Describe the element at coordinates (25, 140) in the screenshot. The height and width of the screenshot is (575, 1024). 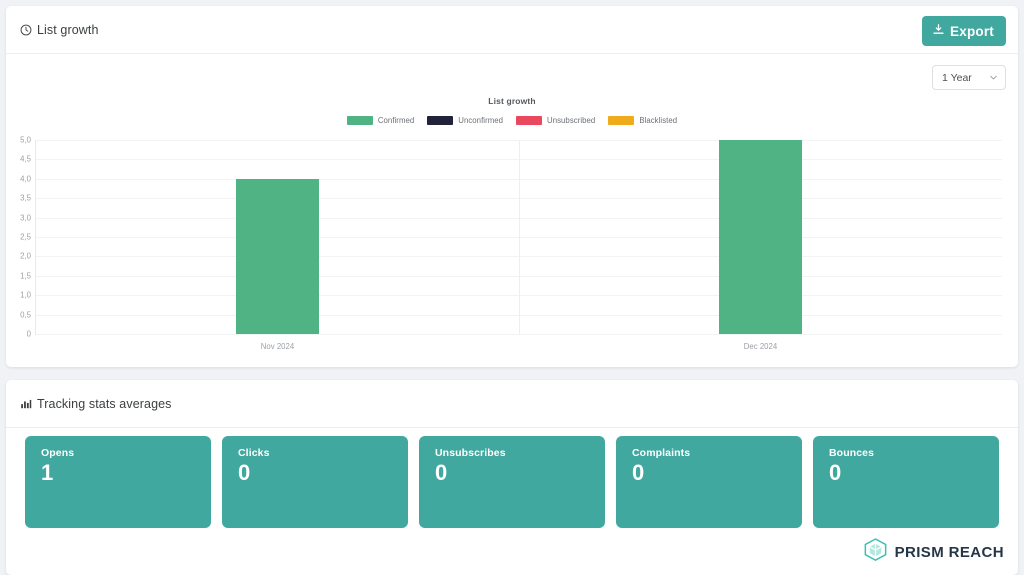
I see `y-axis-tick-label: 5,0` at that location.